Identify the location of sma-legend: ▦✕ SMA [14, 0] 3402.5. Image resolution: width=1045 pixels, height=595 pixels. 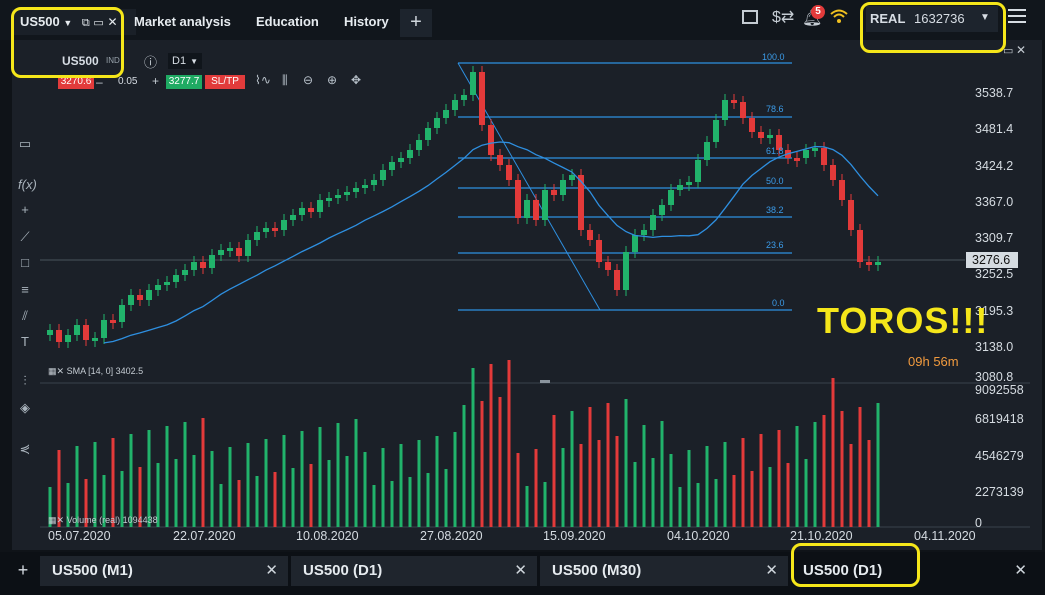
(95, 371).